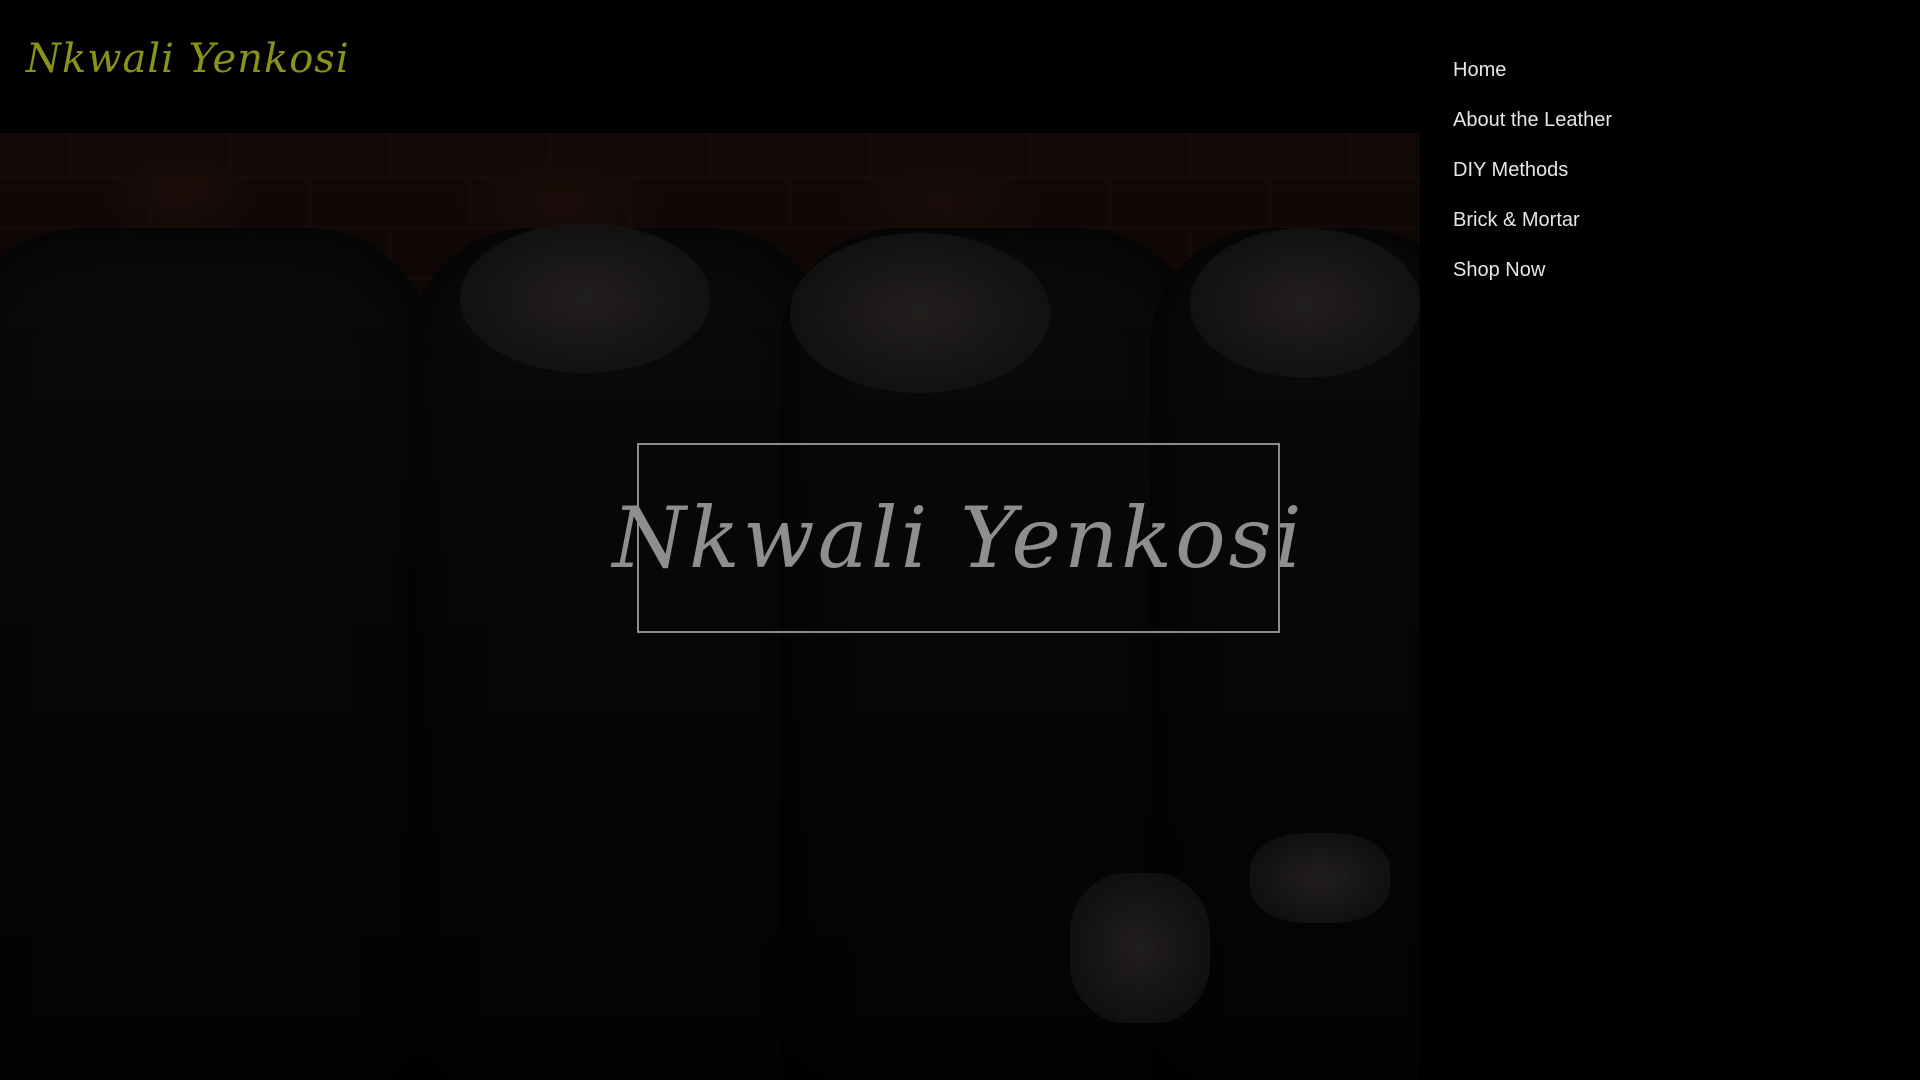 Image resolution: width=1920 pixels, height=1080 pixels. Describe the element at coordinates (1663, 229) in the screenshot. I see `nav-item-brick-mortar: Brick & Mortar` at that location.